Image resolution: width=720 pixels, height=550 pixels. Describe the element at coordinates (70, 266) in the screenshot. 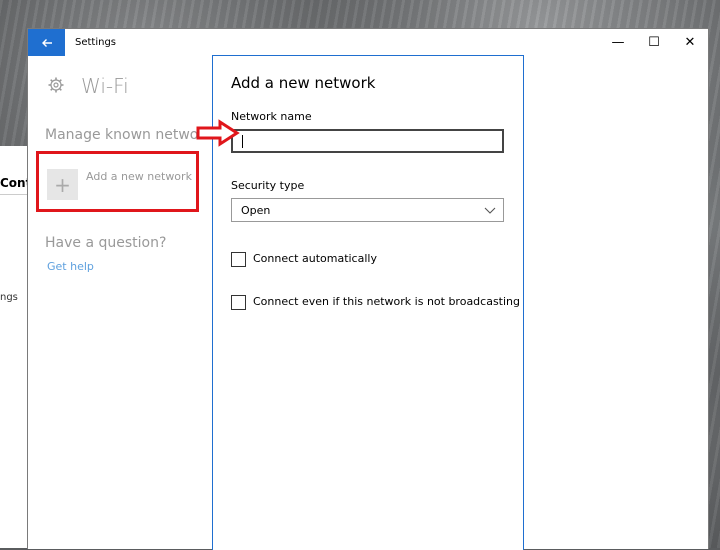

I see `get-help-link: Get help` at that location.